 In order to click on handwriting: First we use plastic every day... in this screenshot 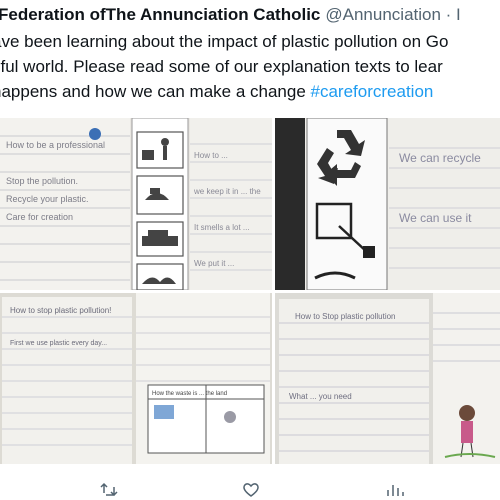, I will do `click(58, 343)`.